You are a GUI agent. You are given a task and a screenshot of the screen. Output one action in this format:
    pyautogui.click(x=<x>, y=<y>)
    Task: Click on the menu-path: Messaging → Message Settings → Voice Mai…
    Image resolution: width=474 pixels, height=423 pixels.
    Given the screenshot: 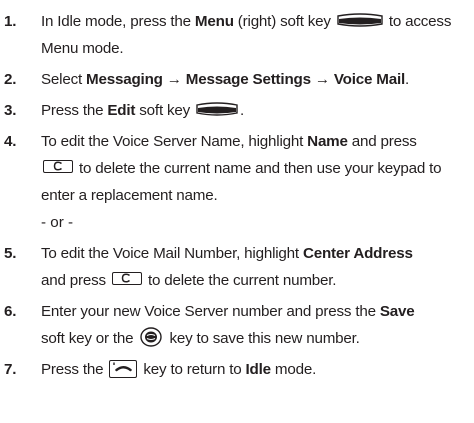 What is the action you would take?
    pyautogui.click(x=246, y=79)
    